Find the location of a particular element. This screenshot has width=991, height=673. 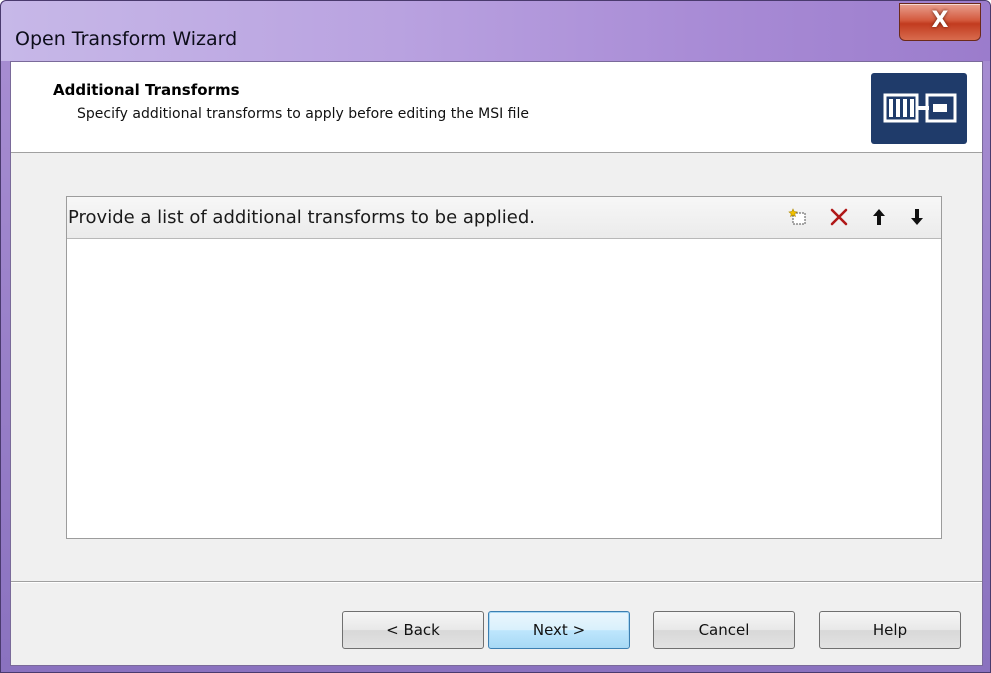

window-title: Open Transform Wizard is located at coordinates (126, 39).